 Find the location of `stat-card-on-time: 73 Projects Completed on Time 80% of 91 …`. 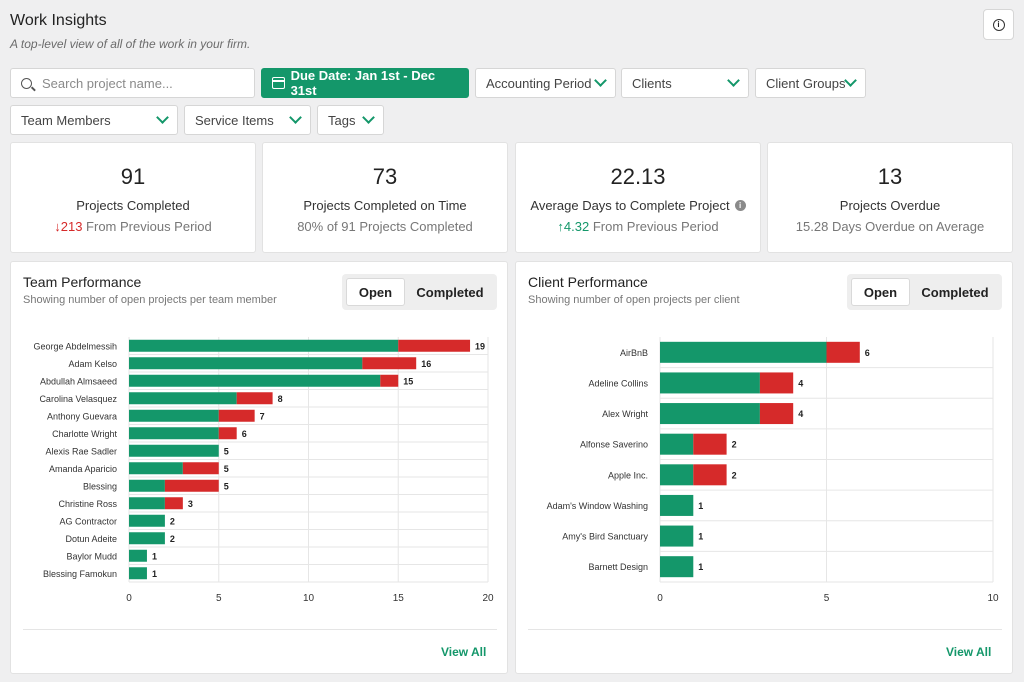

stat-card-on-time: 73 Projects Completed on Time 80% of 91 … is located at coordinates (385, 197).